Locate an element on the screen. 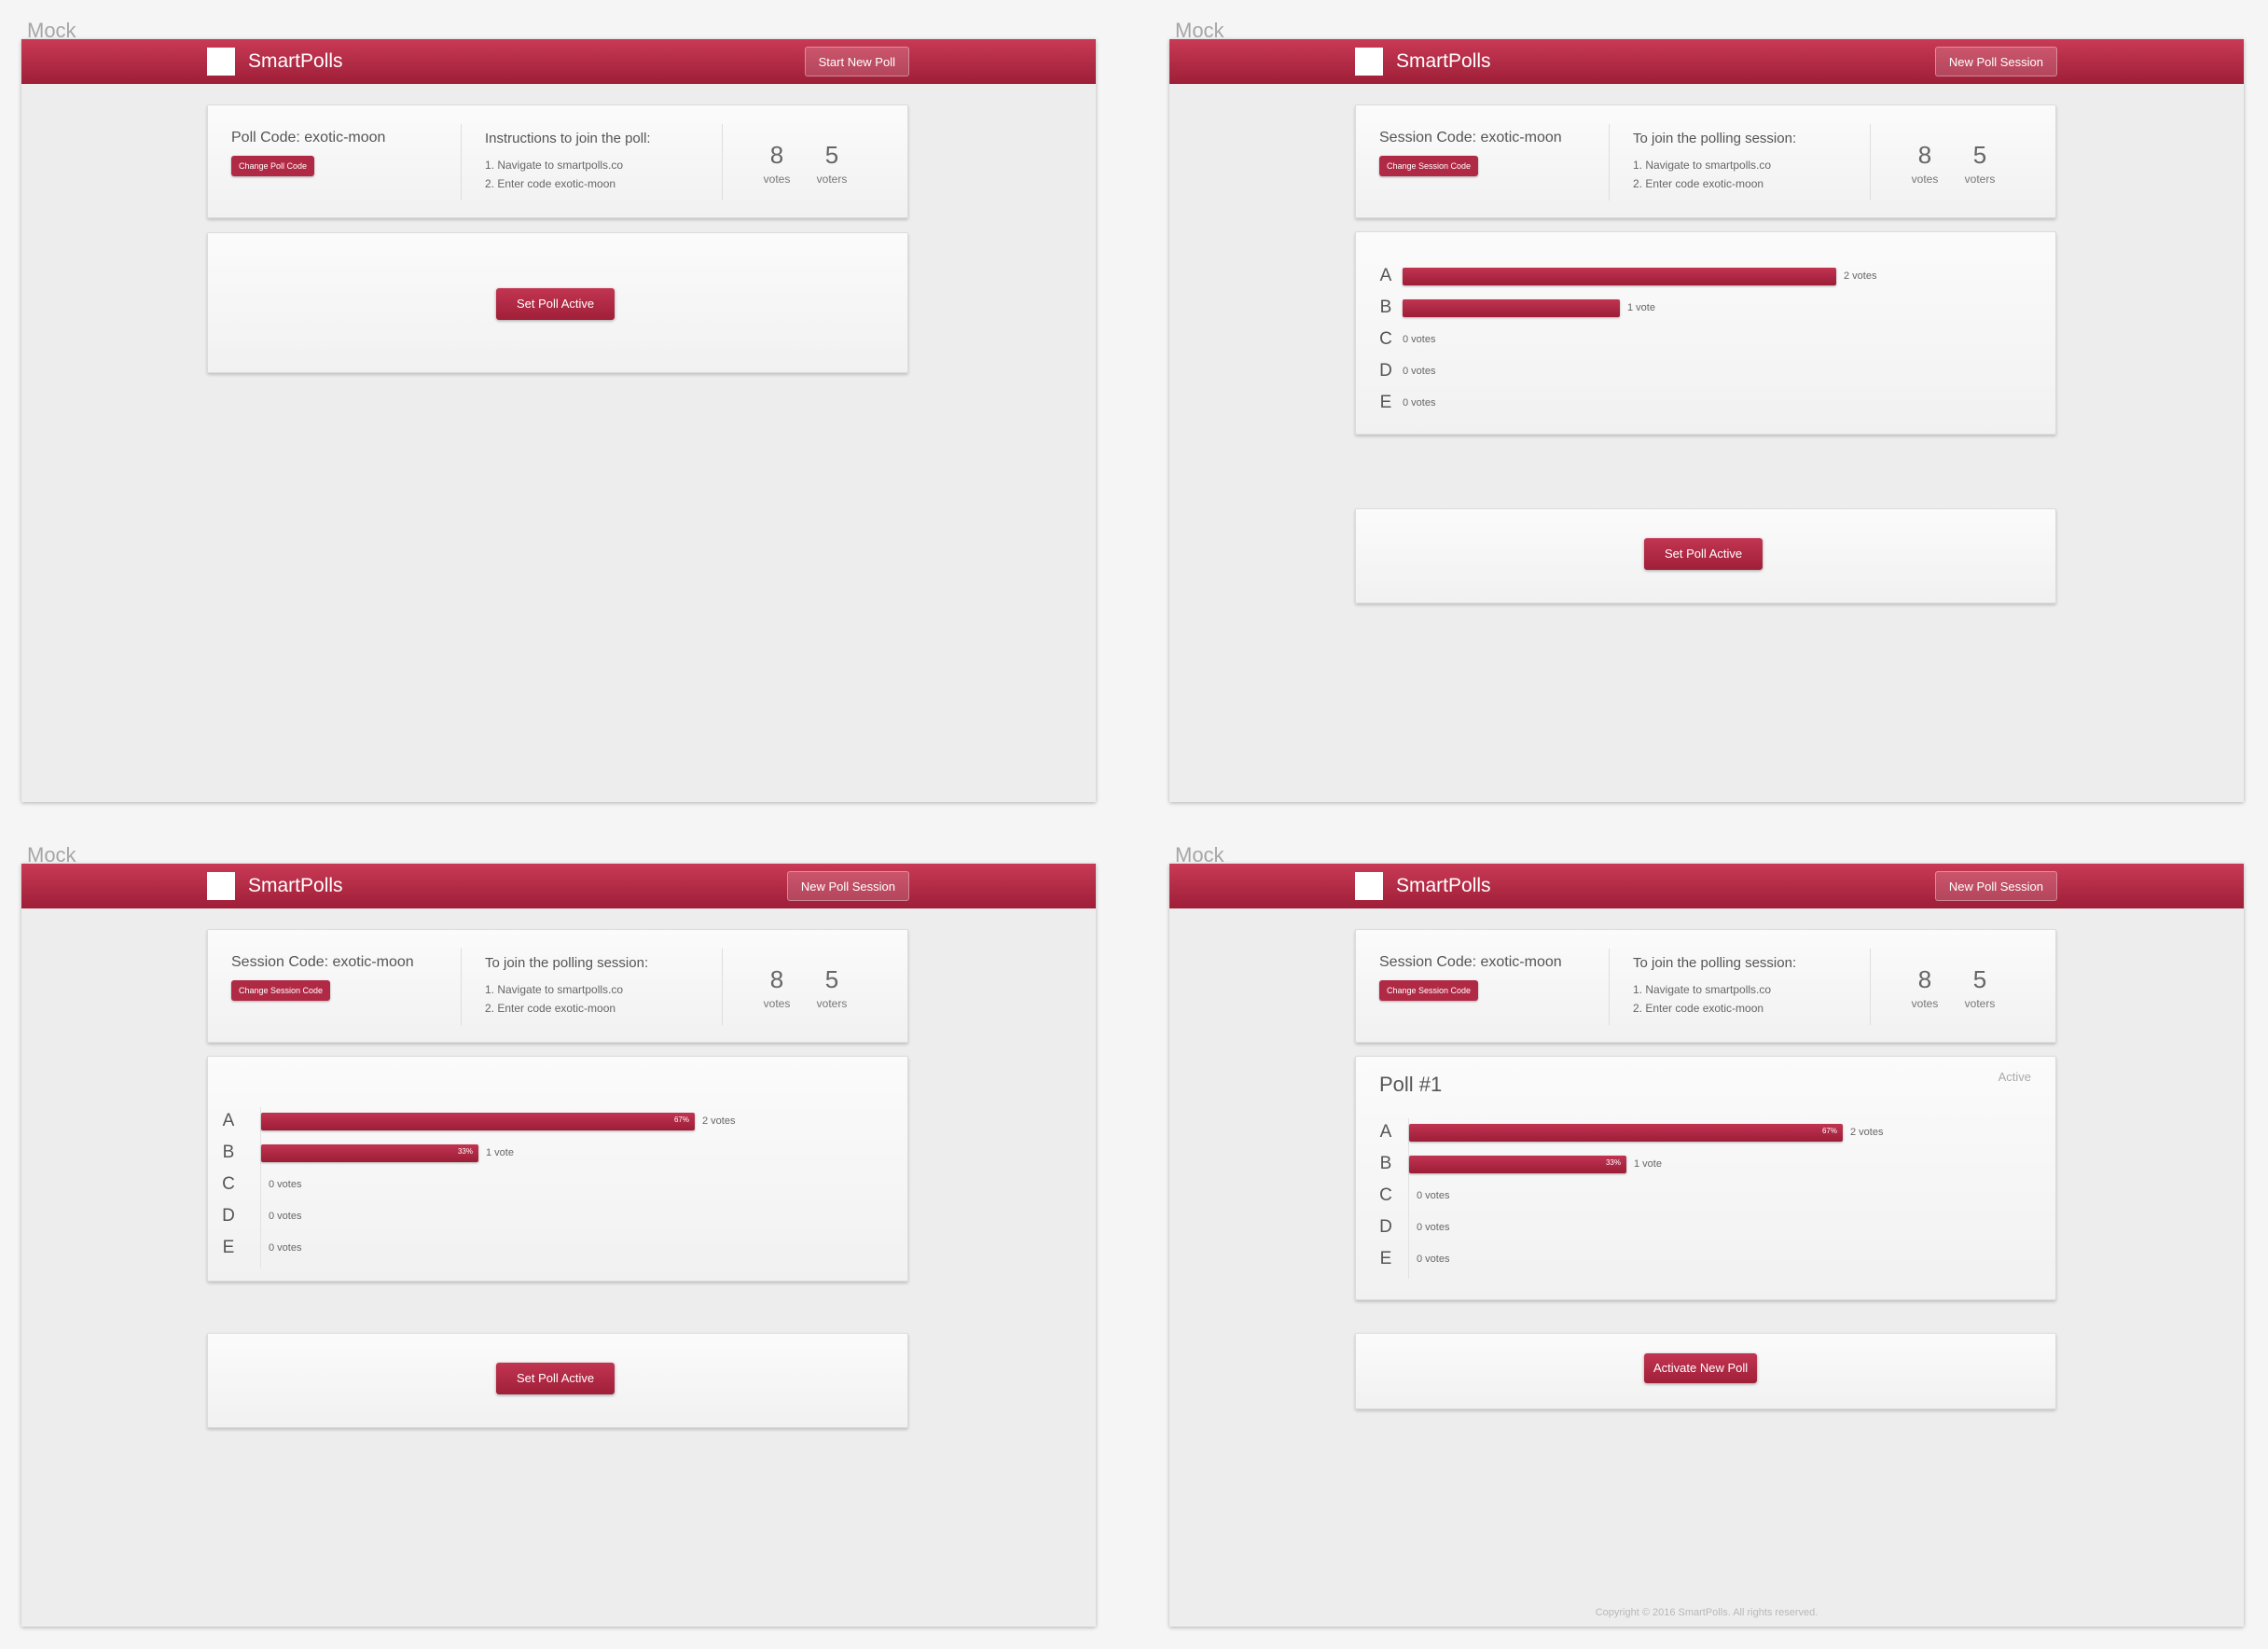 This screenshot has height=1649, width=2268. instructions-title: To join the polling session: is located at coordinates (567, 963).